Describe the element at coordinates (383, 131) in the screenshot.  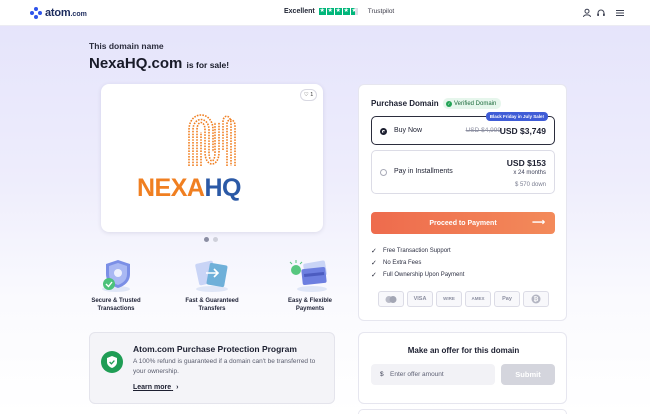
I see `buy-now-radio` at that location.